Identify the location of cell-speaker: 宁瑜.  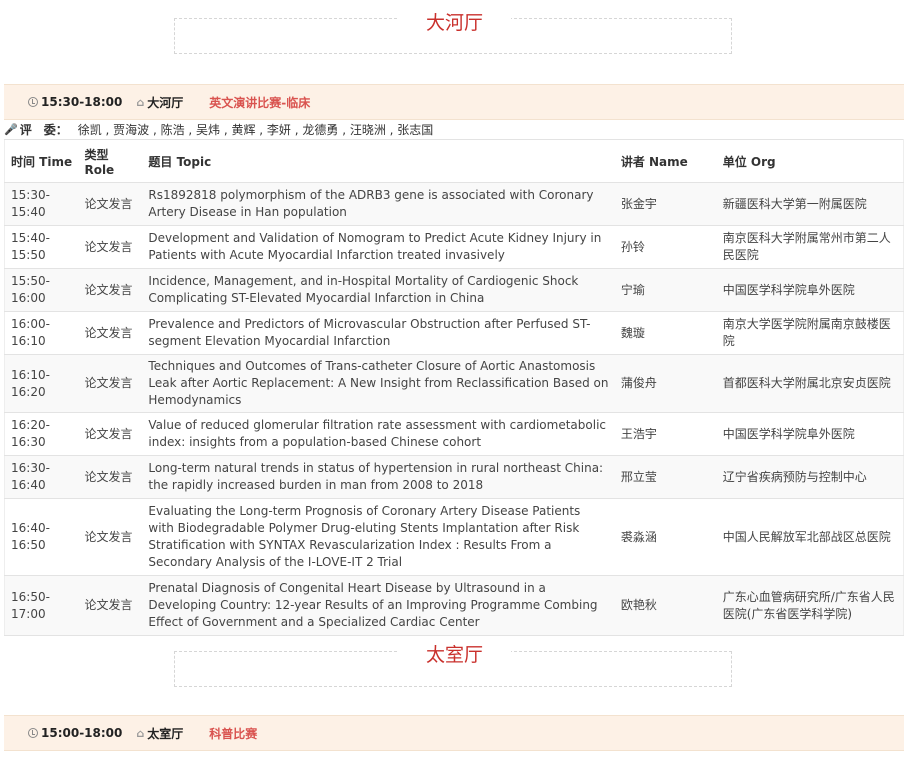
(665, 290).